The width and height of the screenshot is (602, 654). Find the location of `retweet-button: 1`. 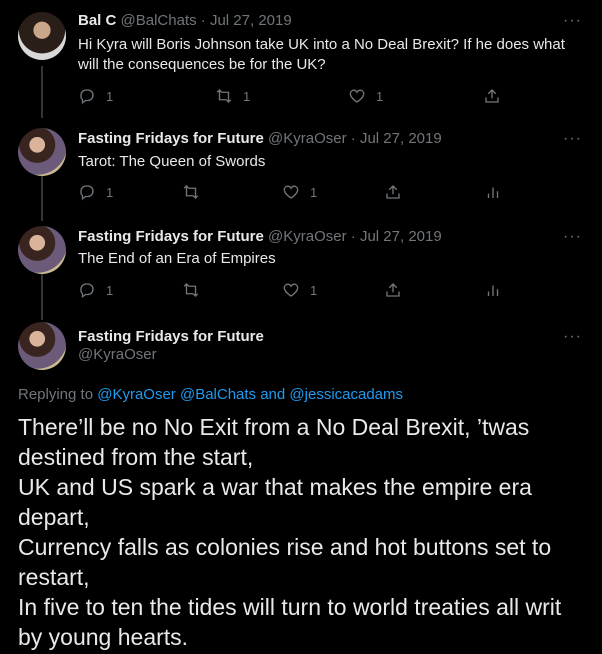

retweet-button: 1 is located at coordinates (232, 96).